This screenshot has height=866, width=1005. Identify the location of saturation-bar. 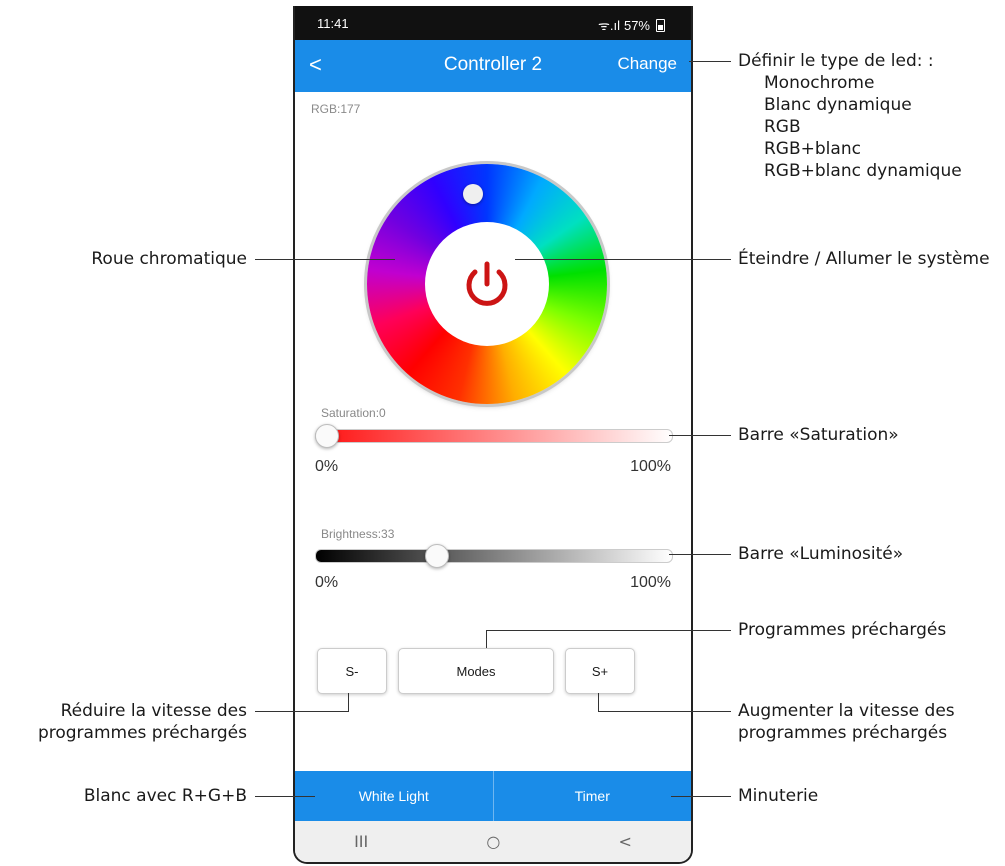
(494, 436).